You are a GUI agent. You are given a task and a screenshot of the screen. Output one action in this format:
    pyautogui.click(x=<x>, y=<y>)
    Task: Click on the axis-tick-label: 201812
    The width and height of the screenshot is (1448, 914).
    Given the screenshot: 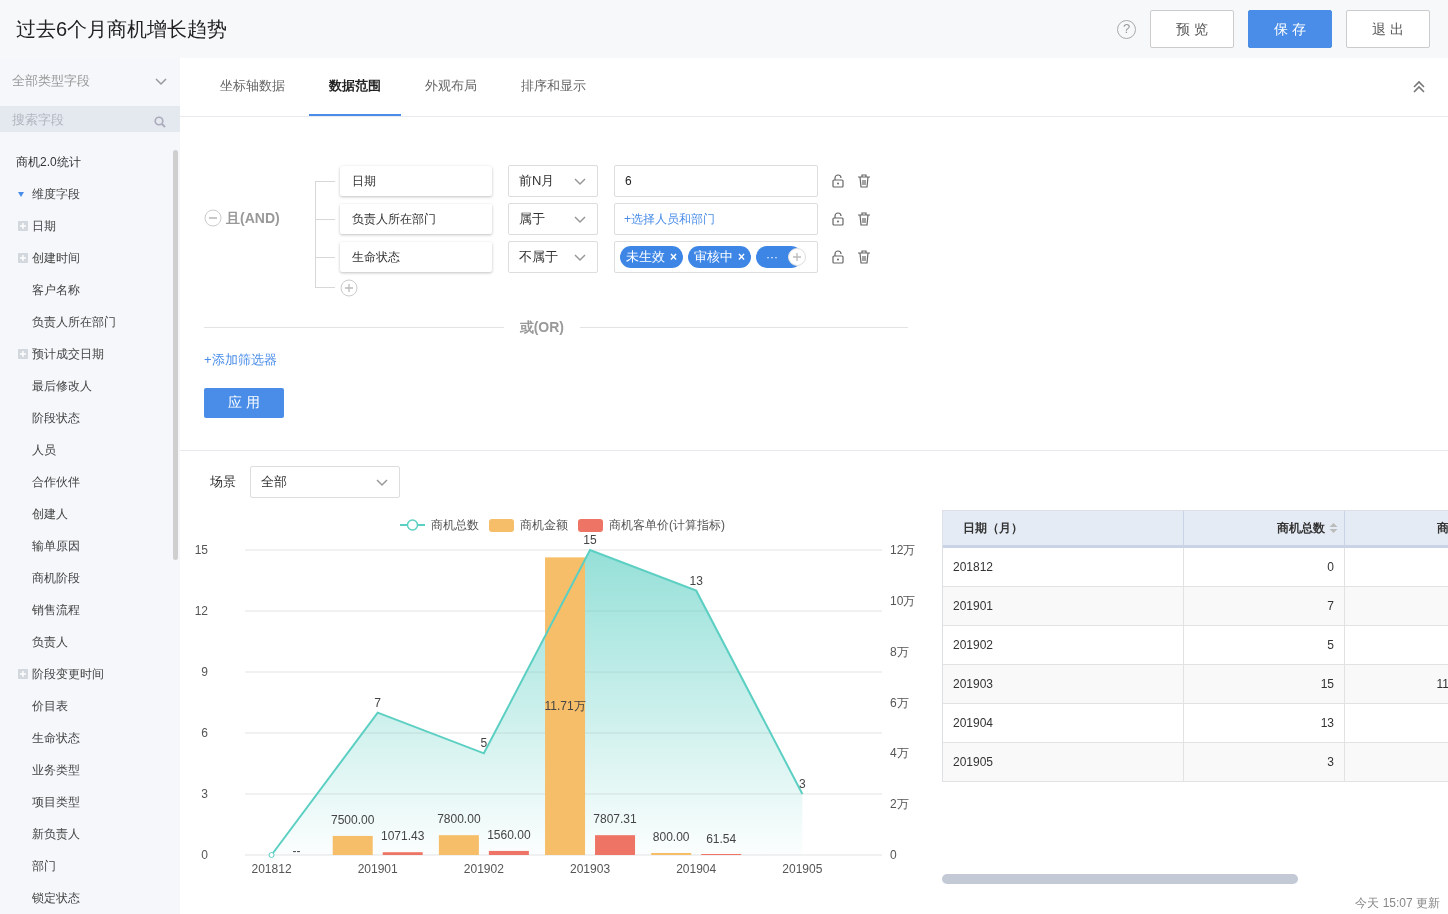 What is the action you would take?
    pyautogui.click(x=271, y=869)
    